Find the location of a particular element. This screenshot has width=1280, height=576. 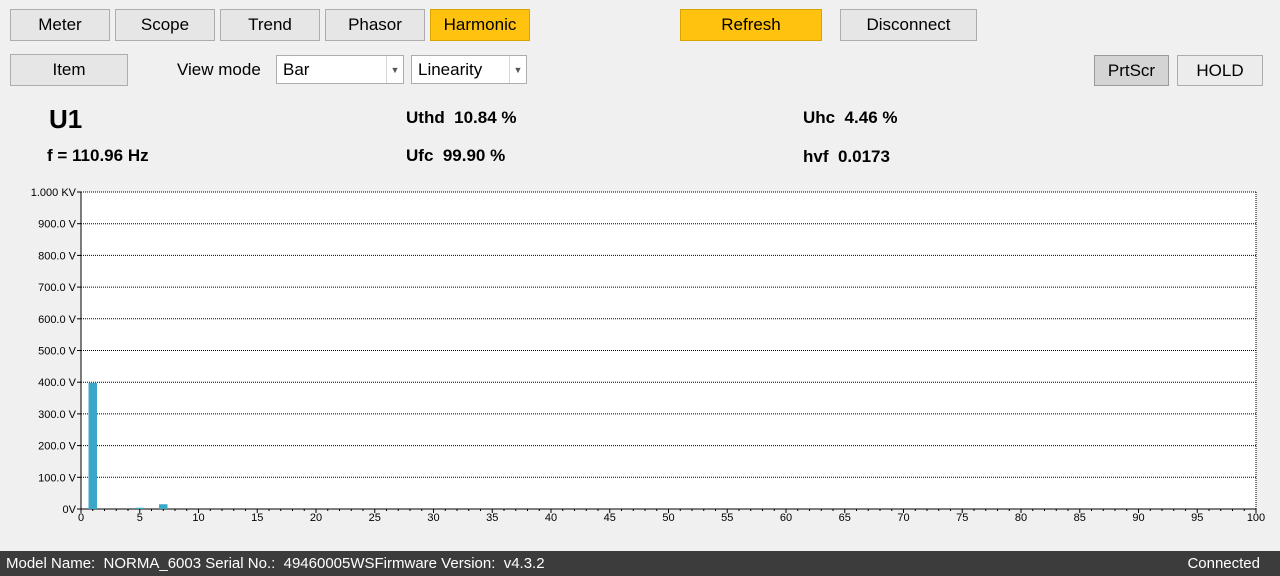

prtscr-button: PrtScr is located at coordinates (1131, 70).